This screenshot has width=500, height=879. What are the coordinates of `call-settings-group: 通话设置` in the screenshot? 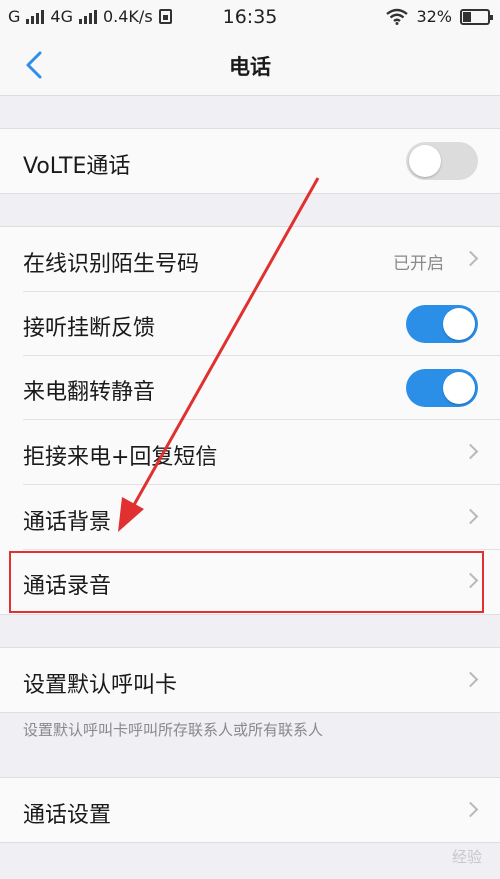 It's located at (250, 810).